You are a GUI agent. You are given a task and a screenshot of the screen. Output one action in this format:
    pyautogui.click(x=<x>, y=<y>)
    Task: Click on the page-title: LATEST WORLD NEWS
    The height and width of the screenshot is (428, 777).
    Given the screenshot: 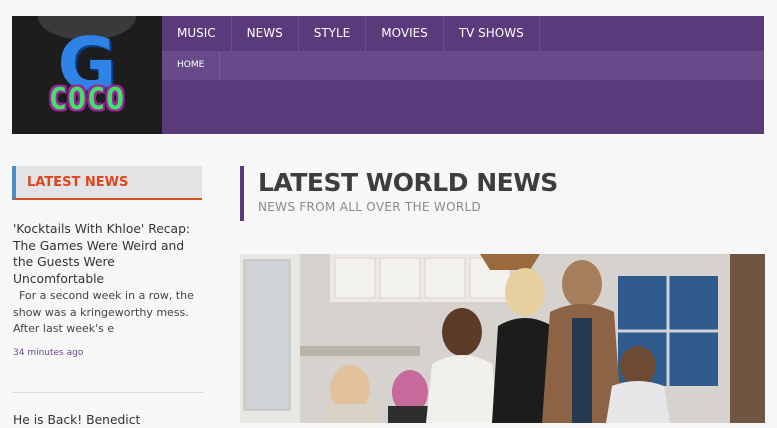 What is the action you would take?
    pyautogui.click(x=408, y=182)
    